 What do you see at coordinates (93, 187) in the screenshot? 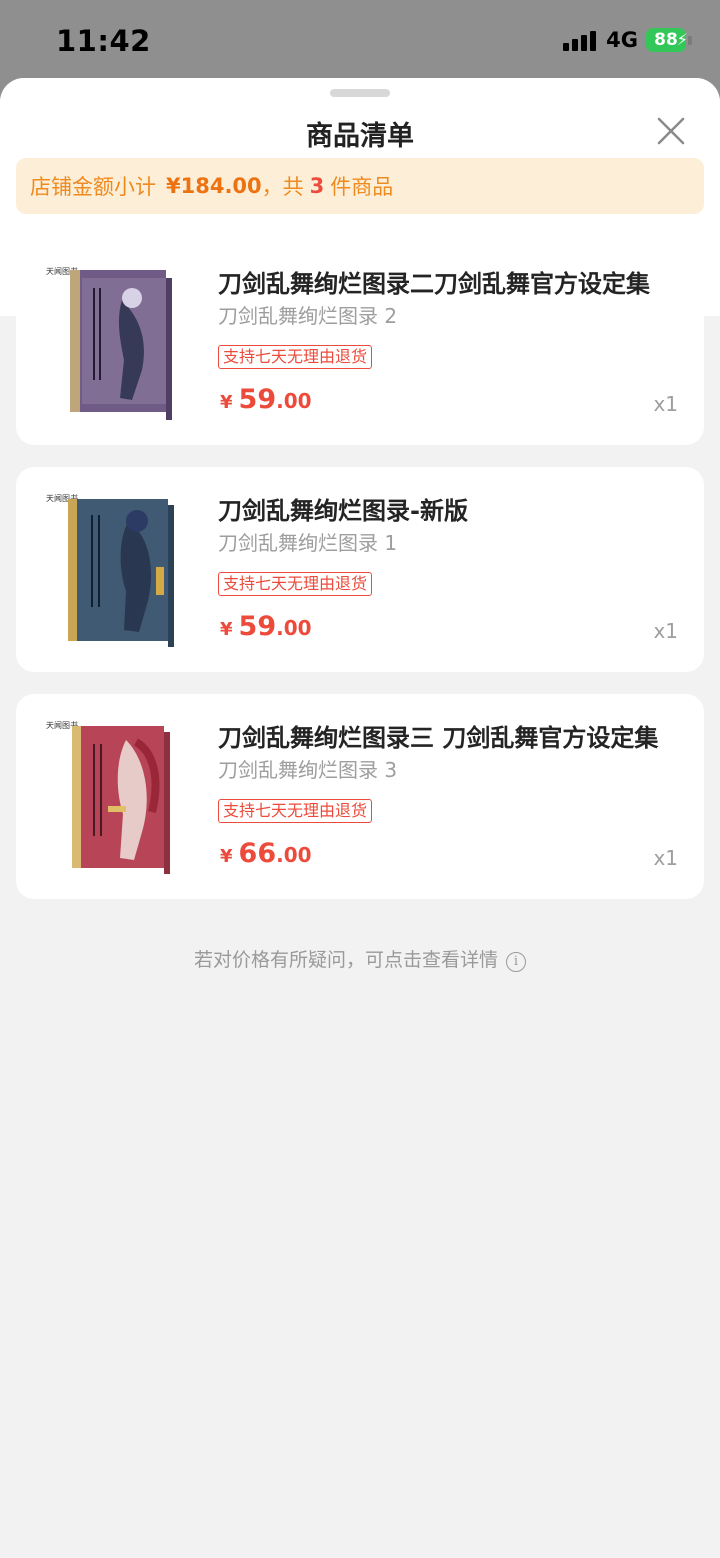
I see `subtotal-label: 店铺金额小计` at bounding box center [93, 187].